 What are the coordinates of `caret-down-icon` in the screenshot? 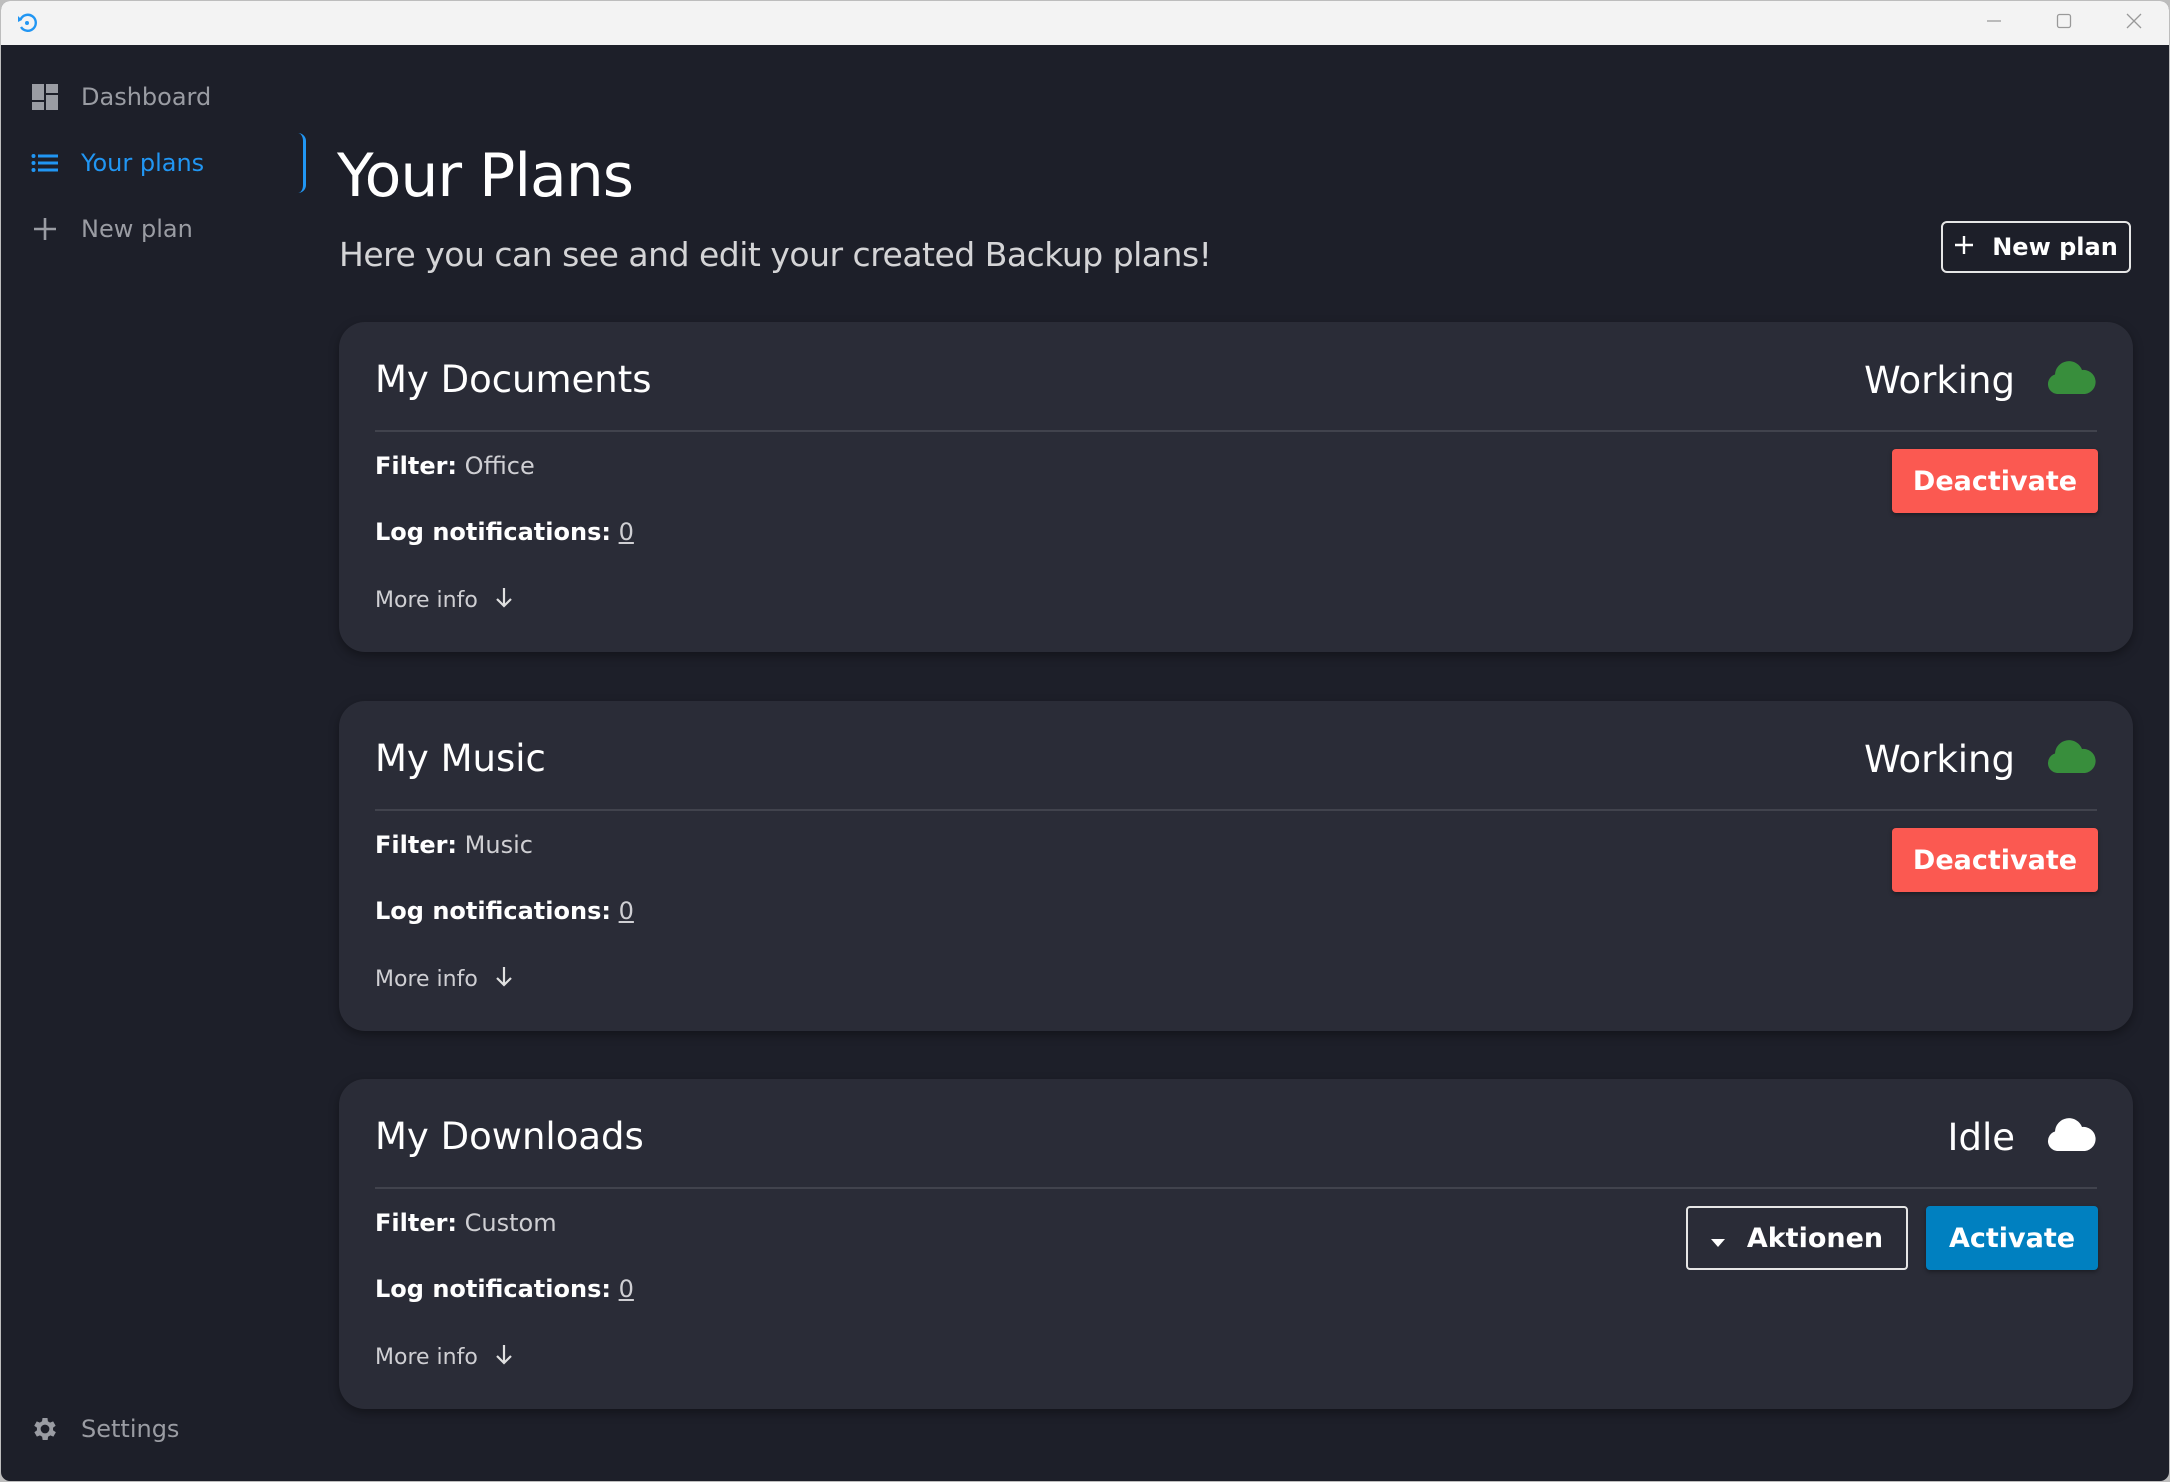 It's located at (1717, 1238).